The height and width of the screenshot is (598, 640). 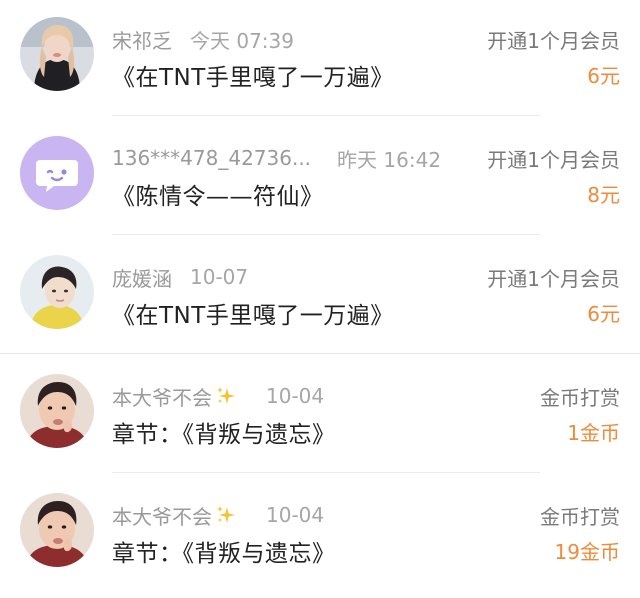 I want to click on amount-value: 8元, so click(x=603, y=195).